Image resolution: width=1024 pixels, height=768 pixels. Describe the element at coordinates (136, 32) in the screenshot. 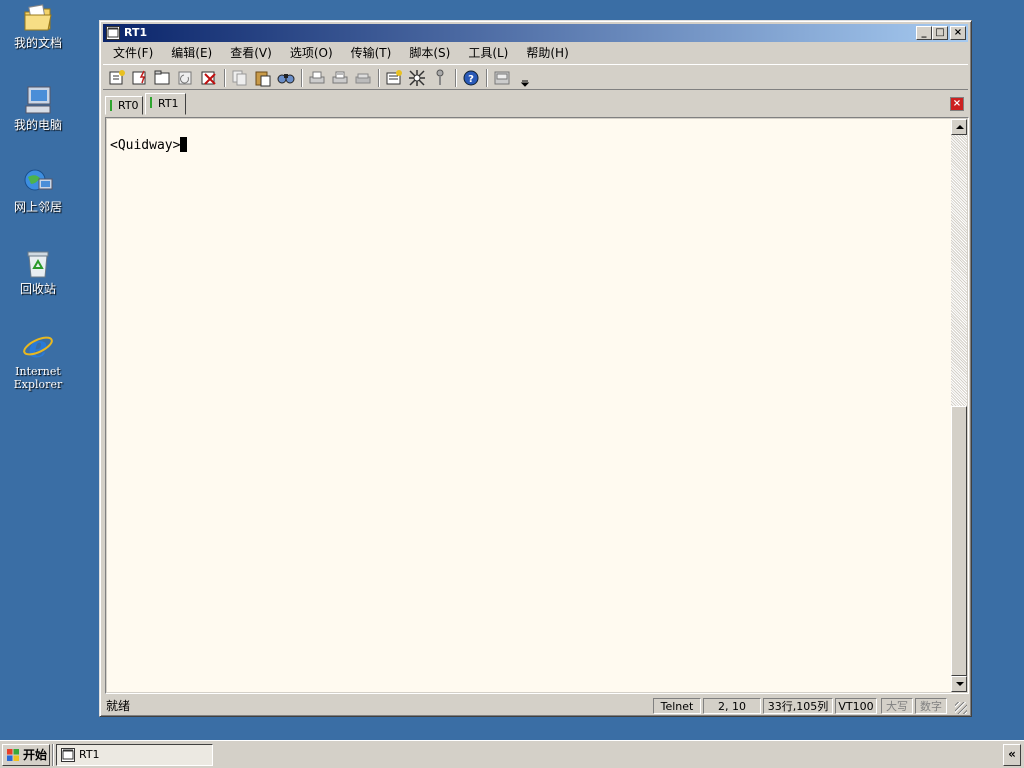

I see `window-title: RT1` at that location.